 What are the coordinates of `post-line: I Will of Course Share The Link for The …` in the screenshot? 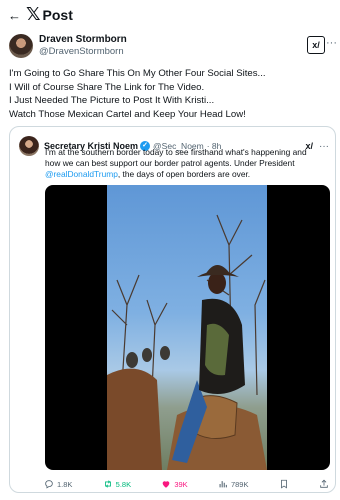 It's located at (107, 87).